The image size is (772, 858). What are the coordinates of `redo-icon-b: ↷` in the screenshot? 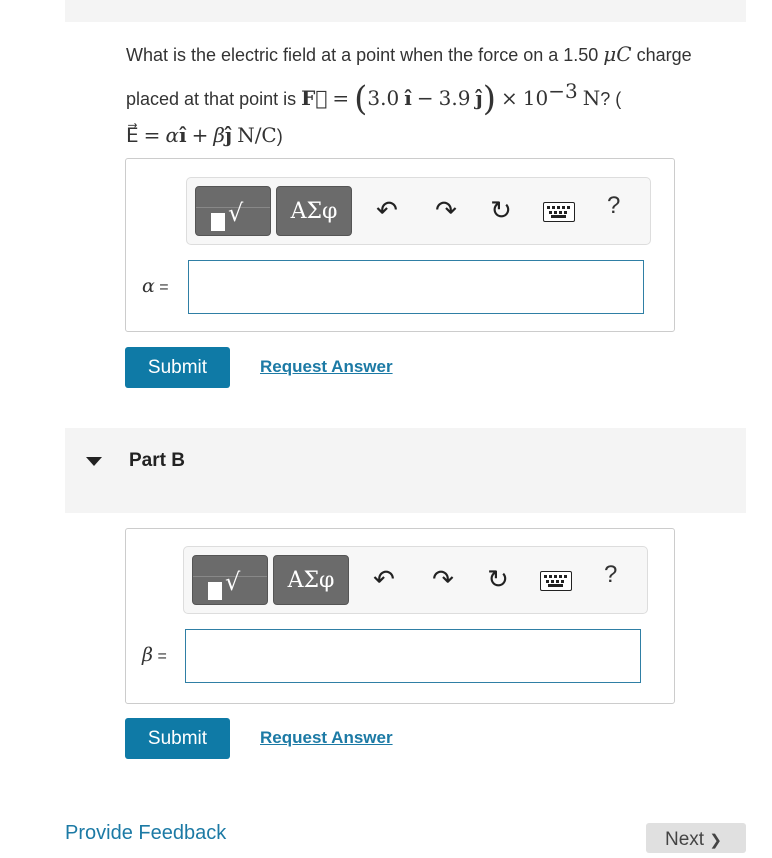 It's located at (443, 579).